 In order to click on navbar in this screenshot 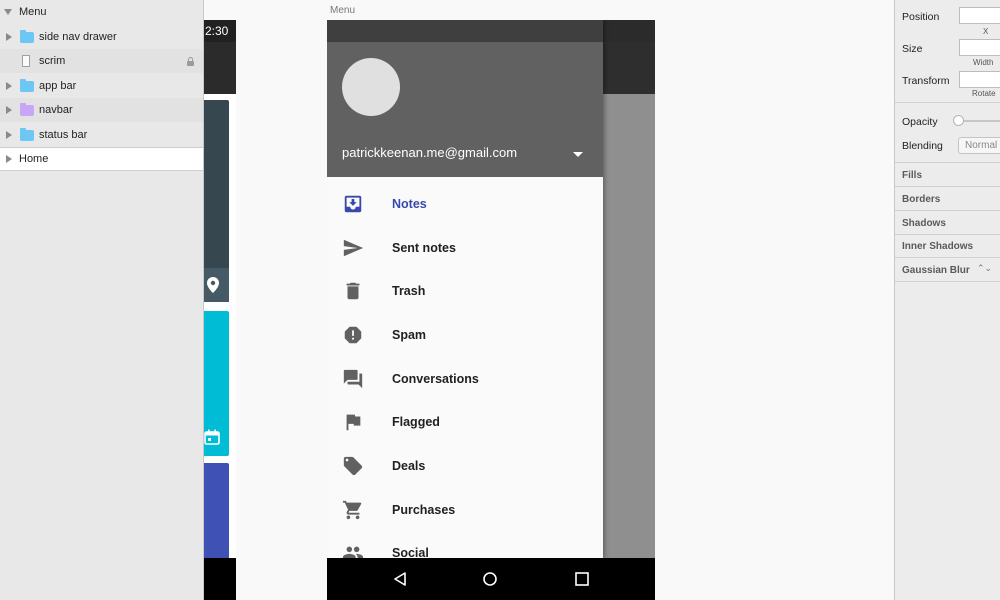, I will do `click(491, 579)`.